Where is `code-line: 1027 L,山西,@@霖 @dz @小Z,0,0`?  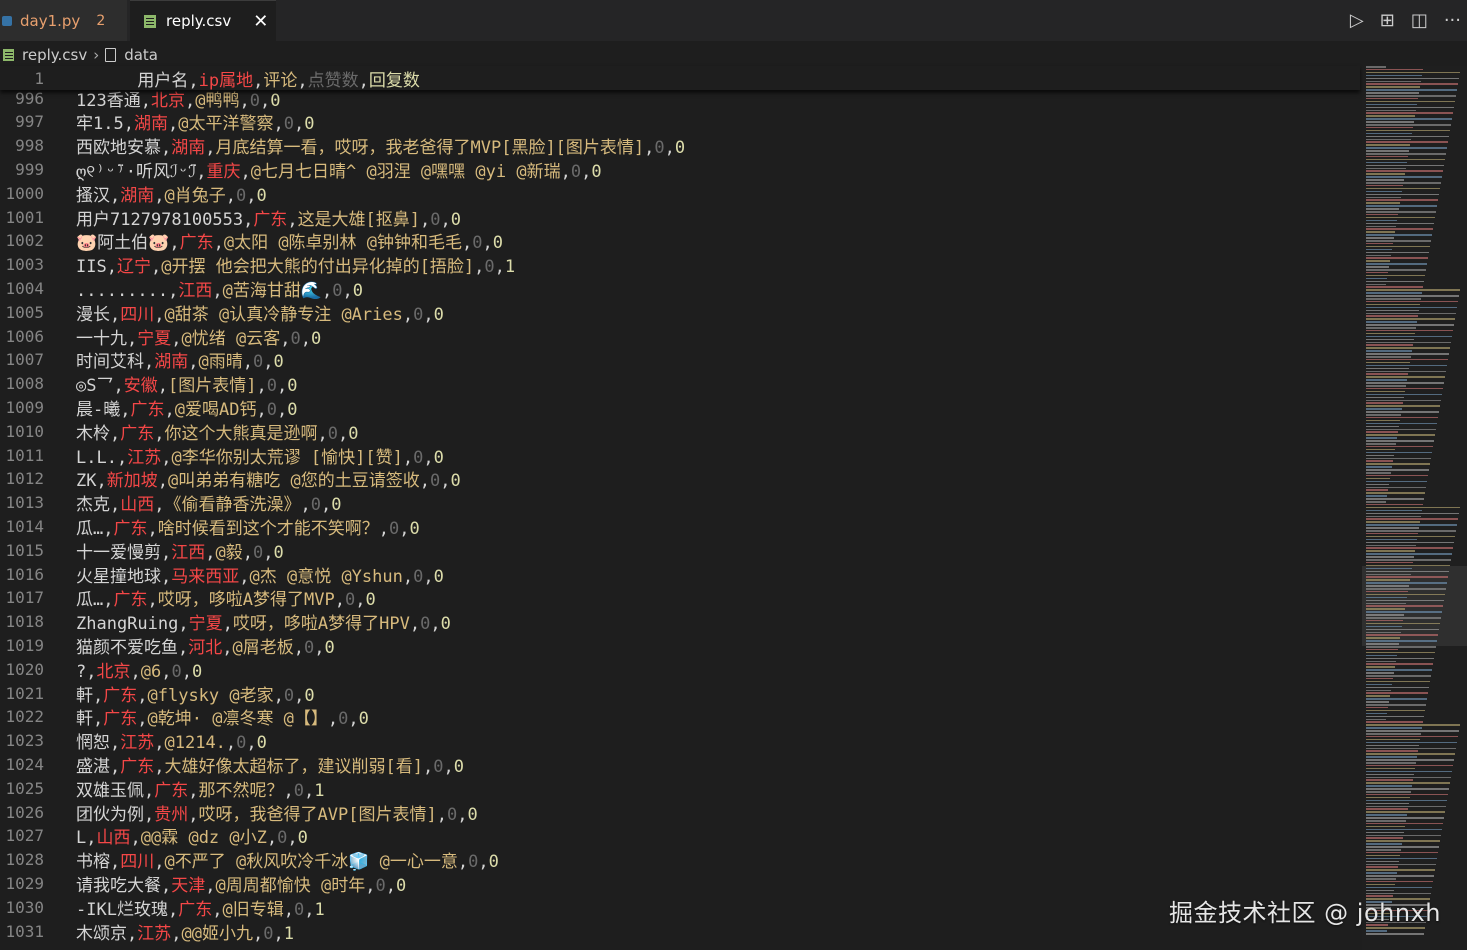 code-line: 1027 L,山西,@@霖 @dz @小Z,0,0 is located at coordinates (153, 836).